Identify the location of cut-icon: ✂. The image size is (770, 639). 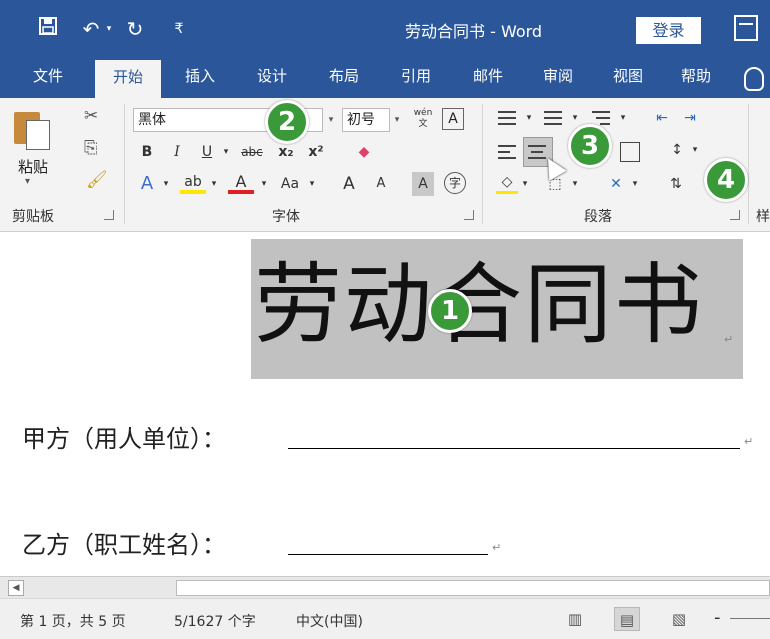
(91, 116).